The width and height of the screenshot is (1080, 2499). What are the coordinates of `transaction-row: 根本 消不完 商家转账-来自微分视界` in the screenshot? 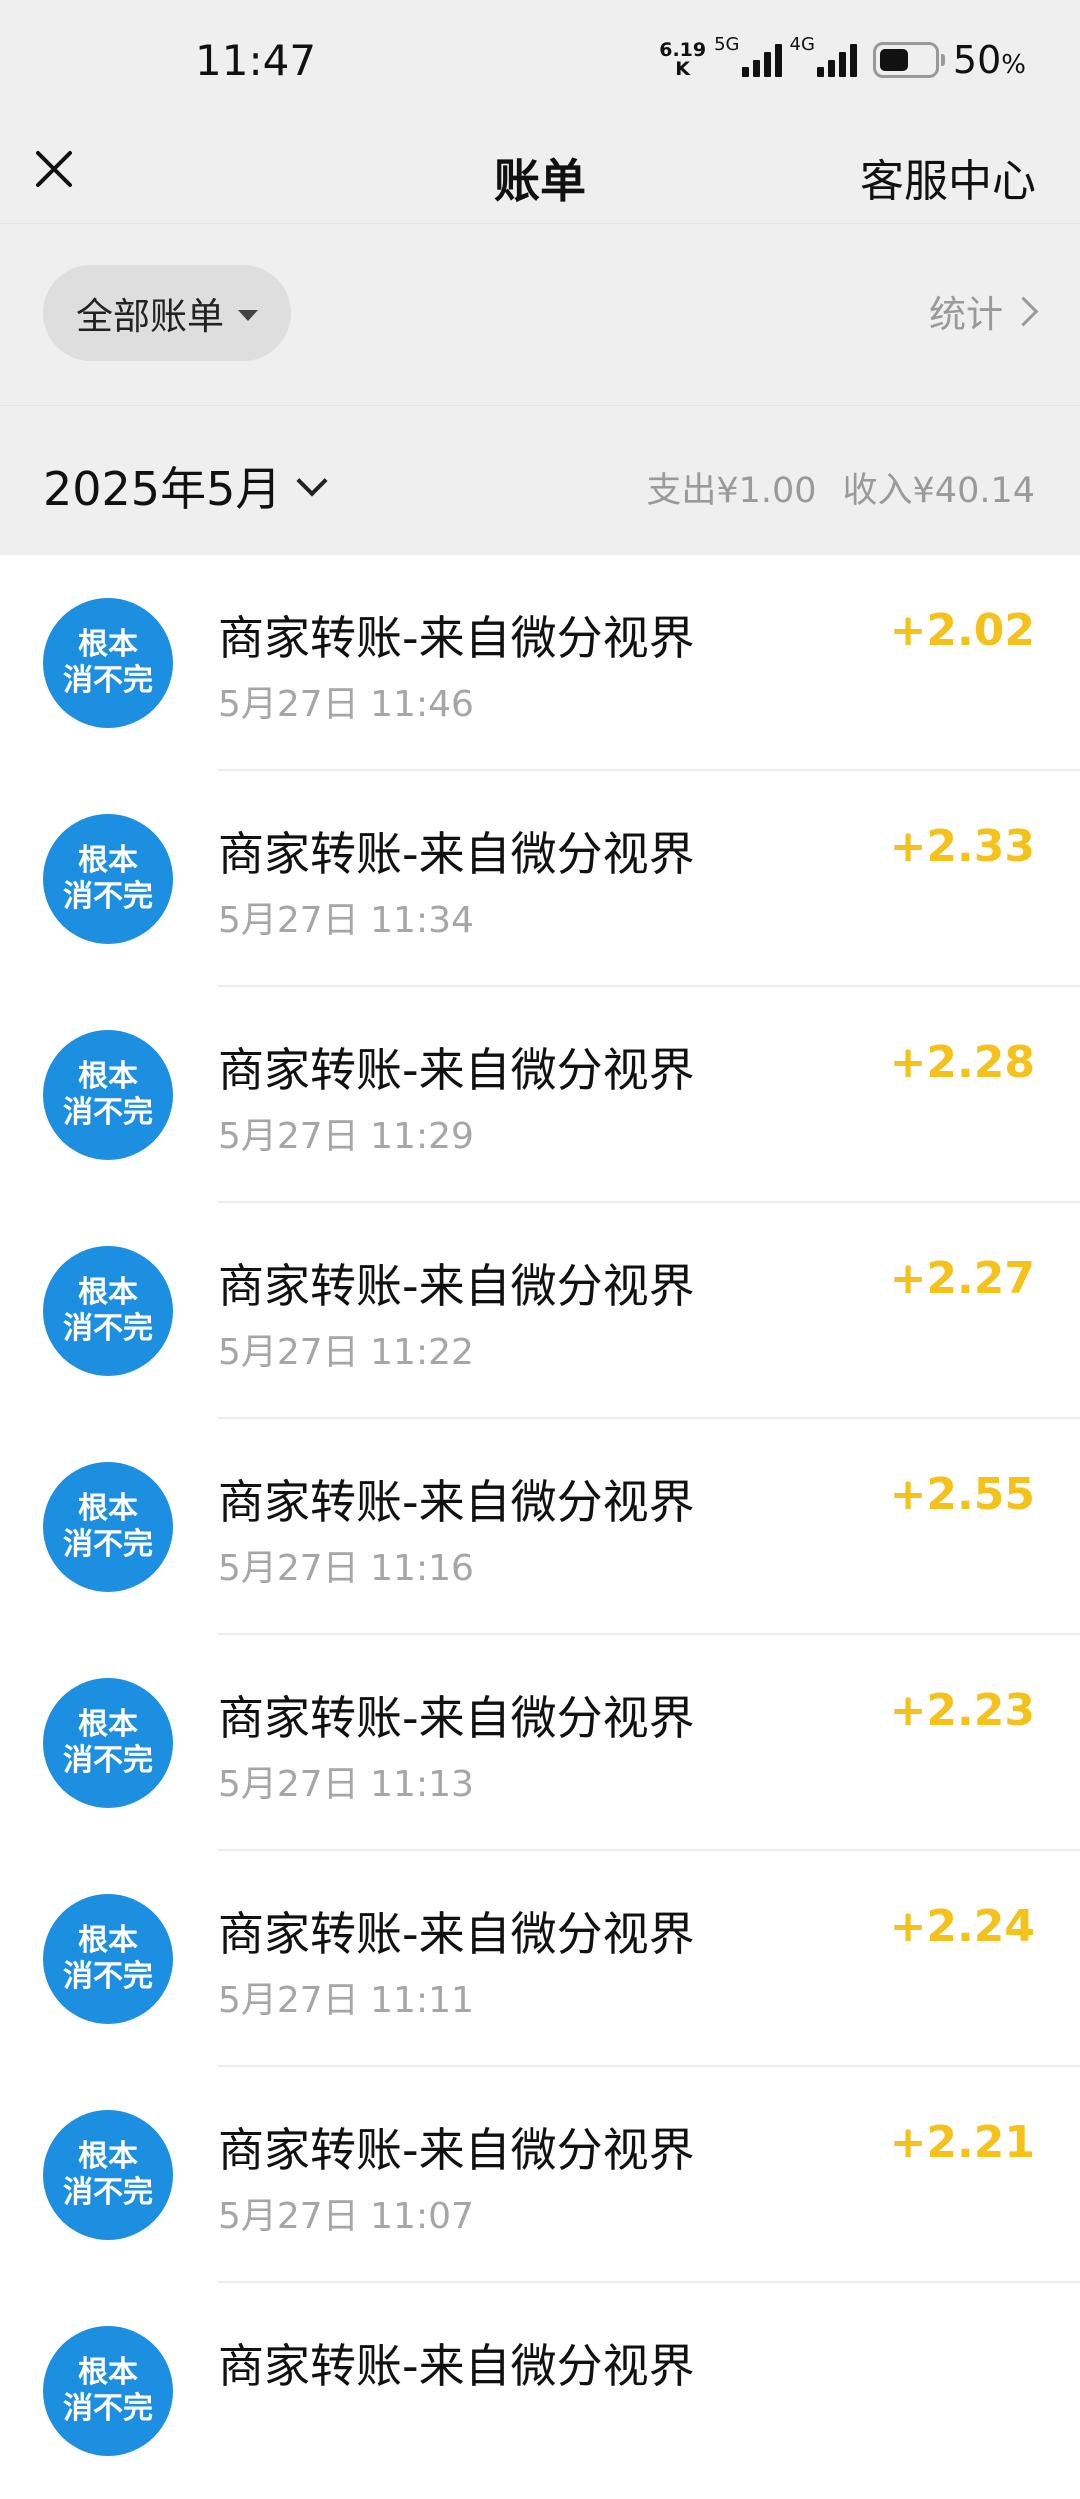 It's located at (540, 2391).